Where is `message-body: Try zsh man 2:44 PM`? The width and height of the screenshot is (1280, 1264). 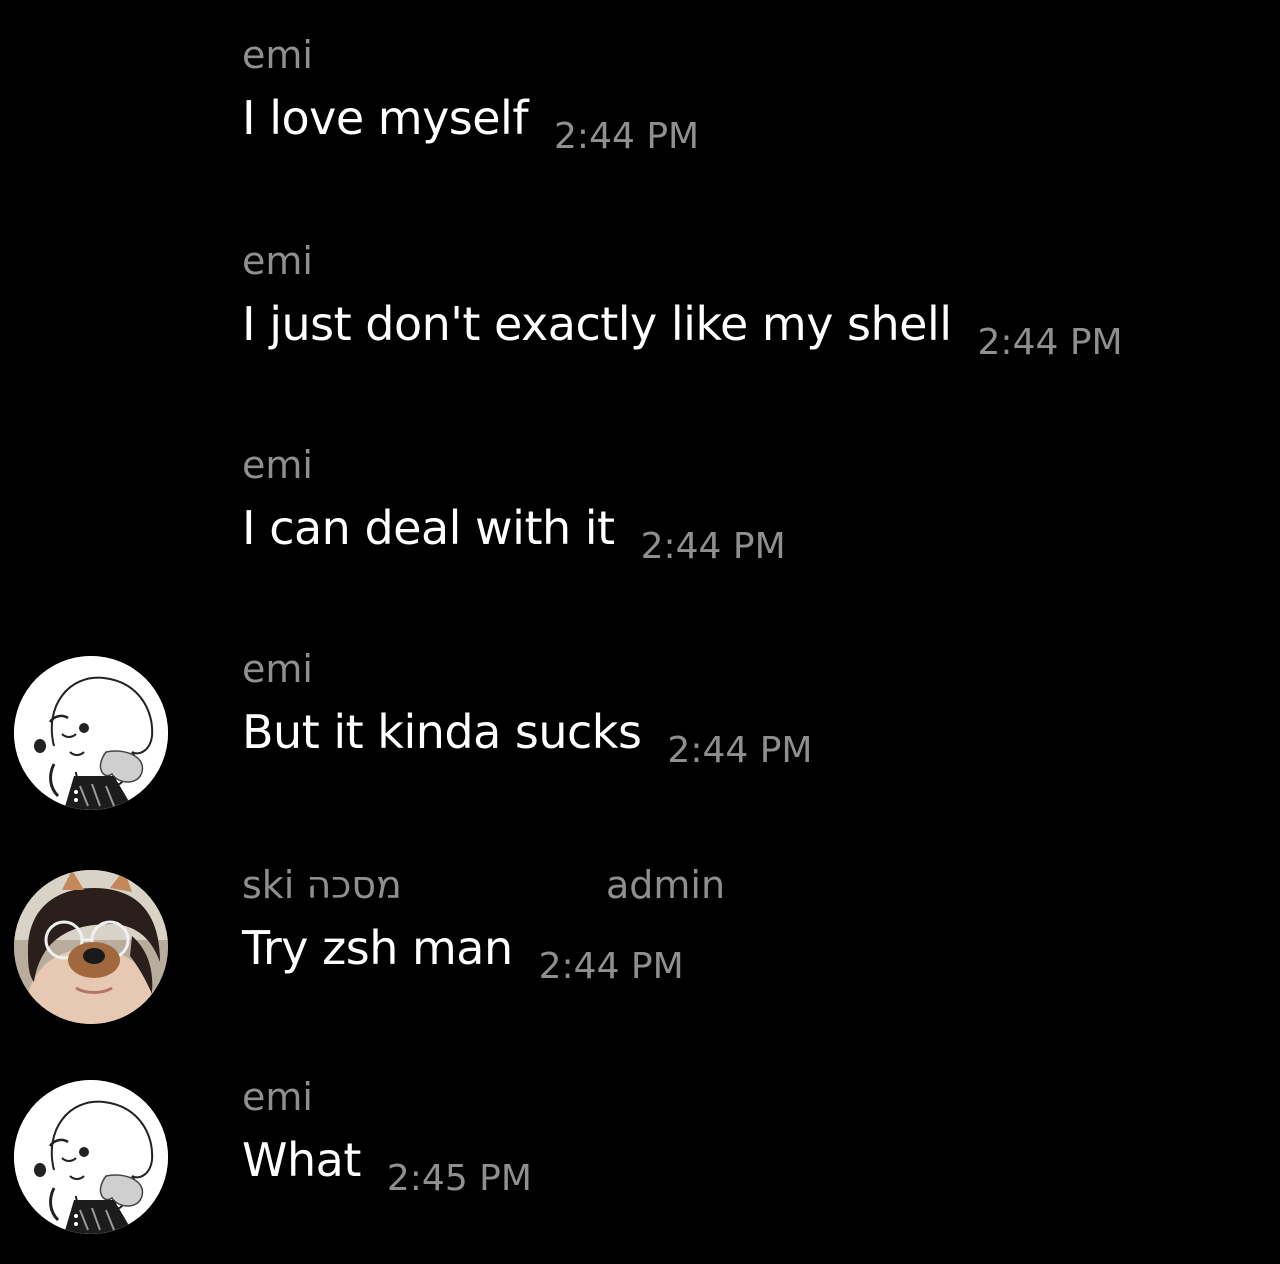 message-body: Try zsh man 2:44 PM is located at coordinates (463, 953).